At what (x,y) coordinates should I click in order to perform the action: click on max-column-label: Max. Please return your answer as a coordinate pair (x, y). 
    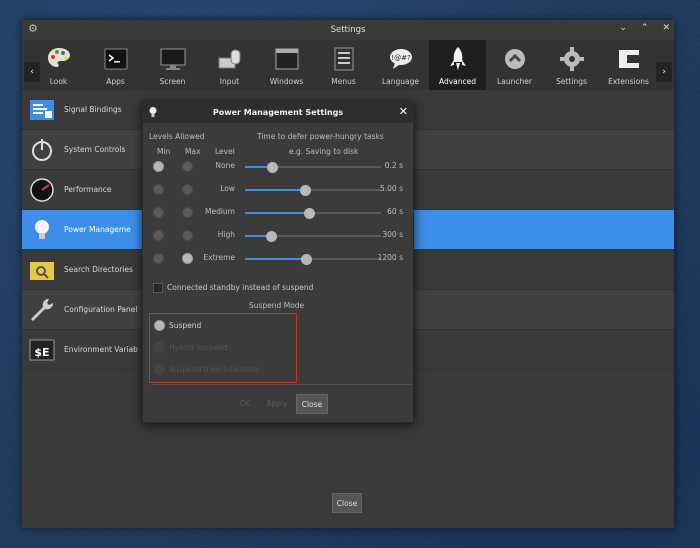
    Looking at the image, I should click on (193, 151).